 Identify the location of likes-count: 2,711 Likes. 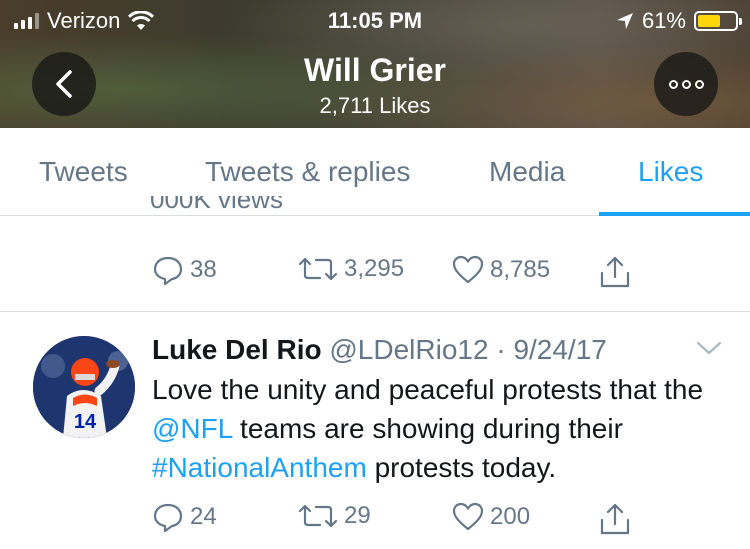
(375, 105).